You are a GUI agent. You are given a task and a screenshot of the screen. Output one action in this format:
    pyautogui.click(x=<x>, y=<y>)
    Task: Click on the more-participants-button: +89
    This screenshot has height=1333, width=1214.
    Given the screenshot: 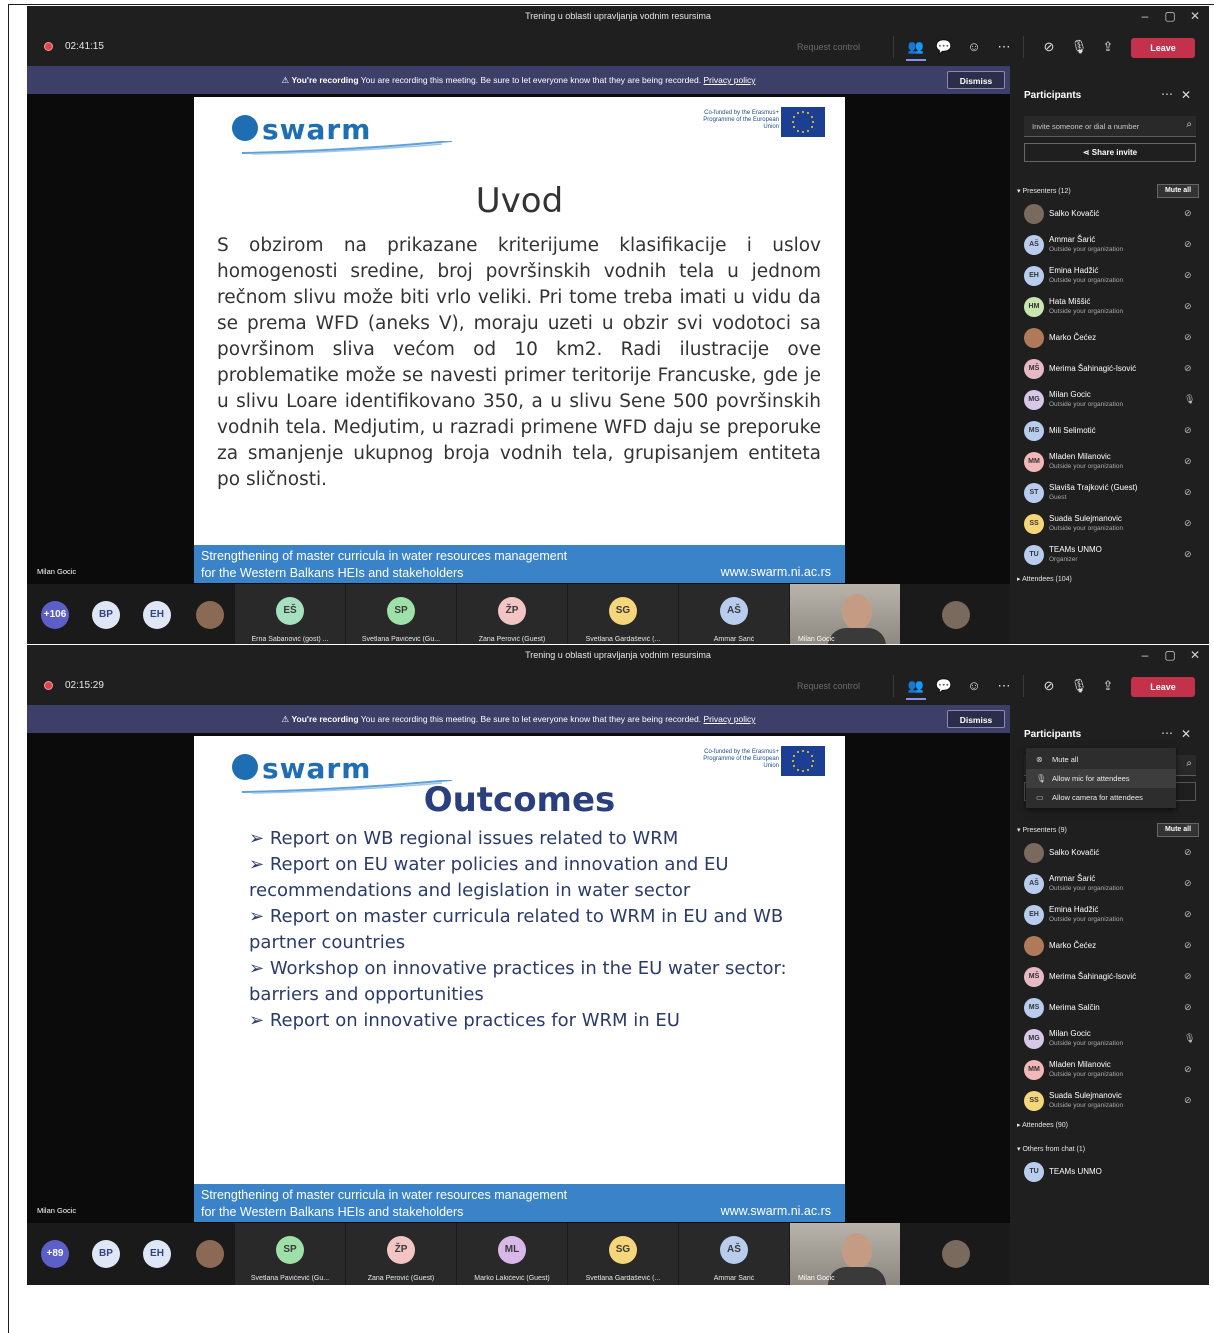 What is the action you would take?
    pyautogui.click(x=55, y=1254)
    